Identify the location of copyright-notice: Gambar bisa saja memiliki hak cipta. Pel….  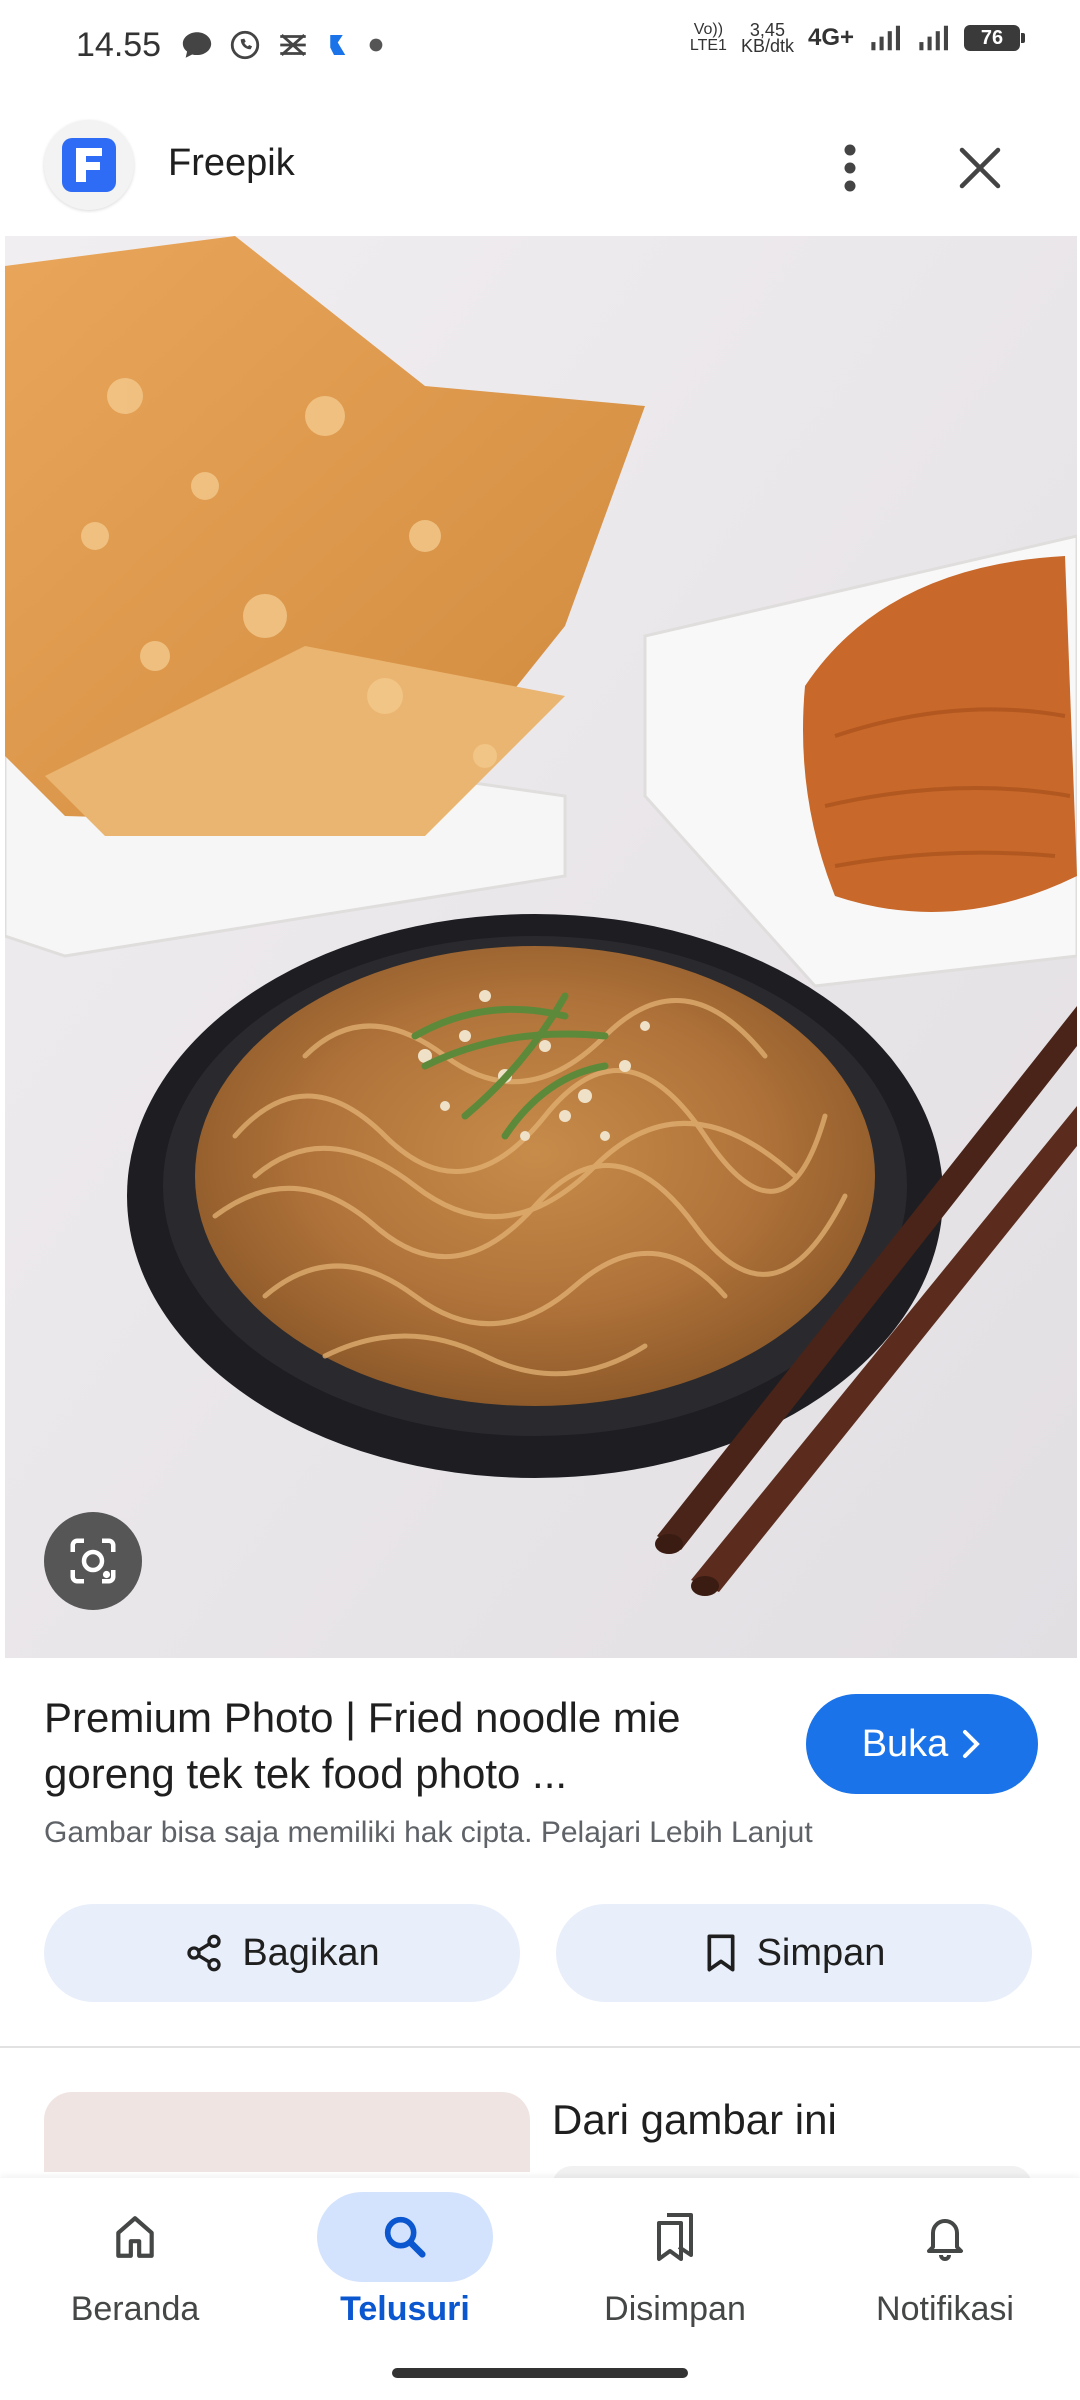
(428, 1833).